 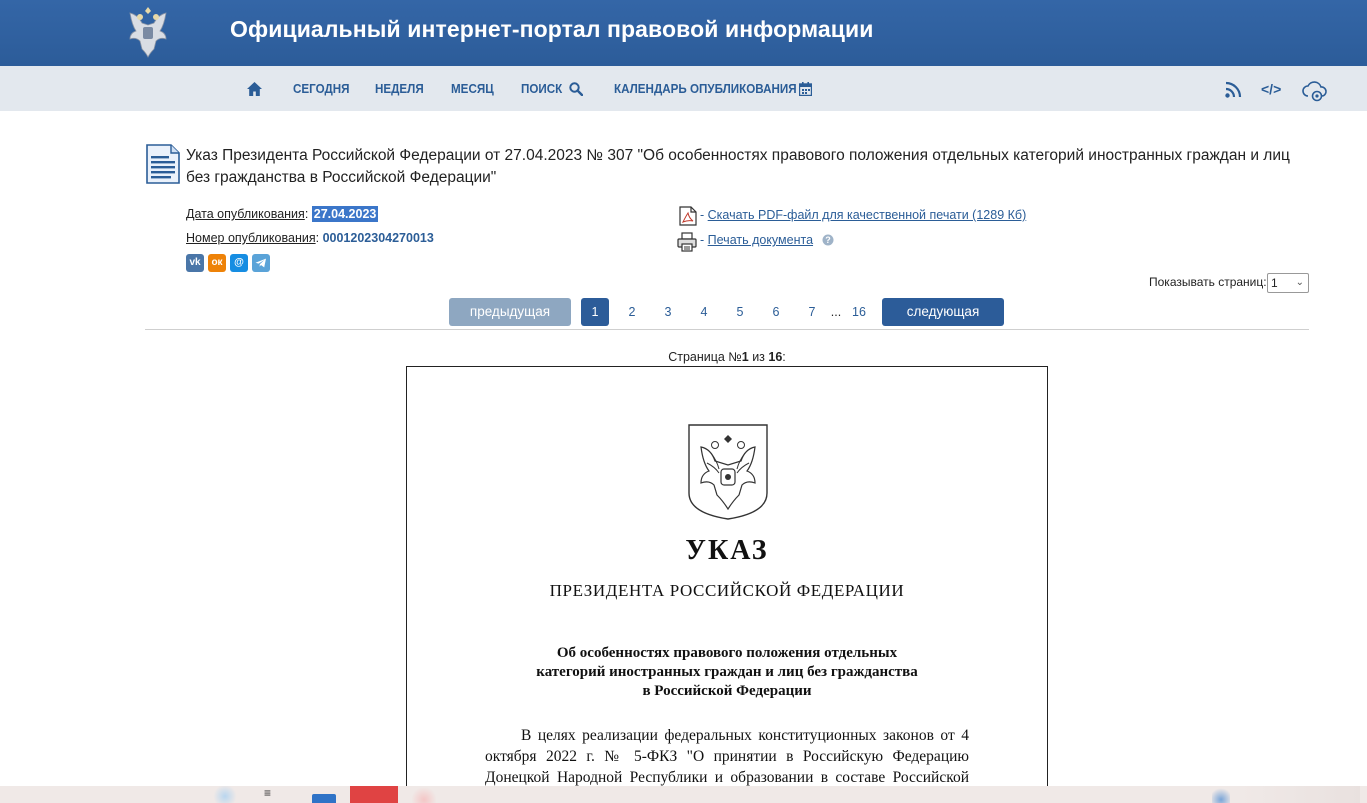 What do you see at coordinates (705, 89) in the screenshot?
I see `nav-calendar: КАЛЕНДАРЬ ОПУБЛИКОВАНИЯ` at bounding box center [705, 89].